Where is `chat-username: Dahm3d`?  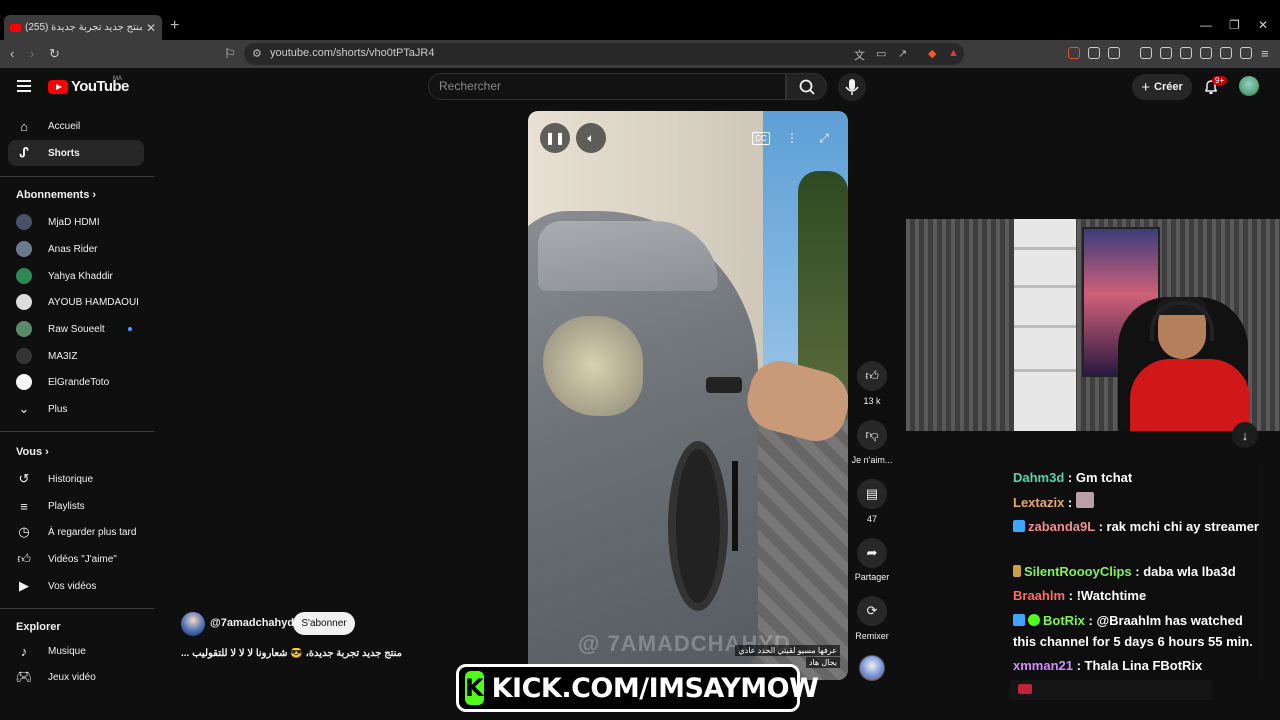
chat-username: Dahm3d is located at coordinates (1039, 477).